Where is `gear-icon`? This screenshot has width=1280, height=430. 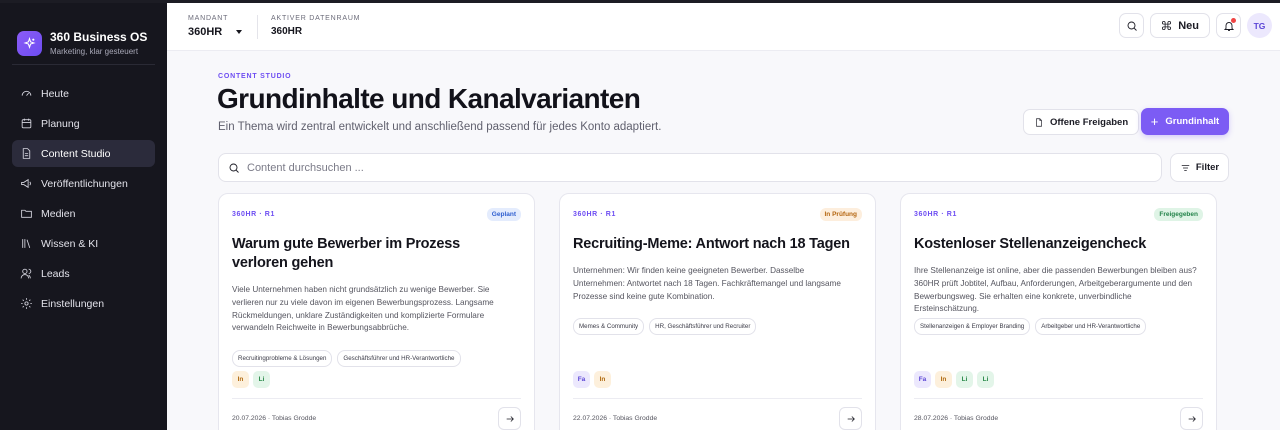 gear-icon is located at coordinates (26, 303).